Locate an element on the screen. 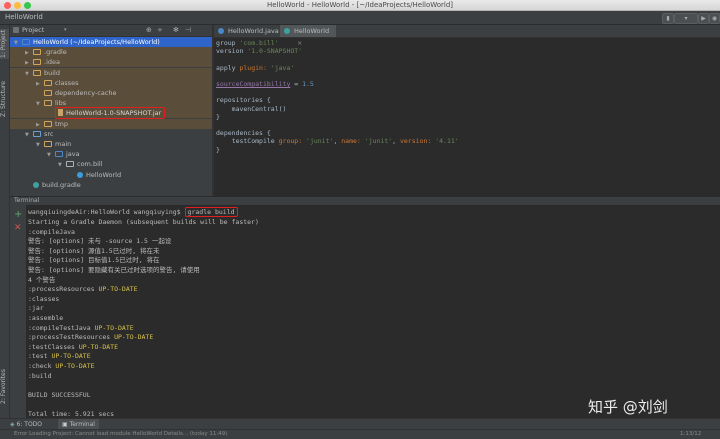 Image resolution: width=720 pixels, height=439 pixels. structure-tool-tab: Z: Structure is located at coordinates (4, 99).